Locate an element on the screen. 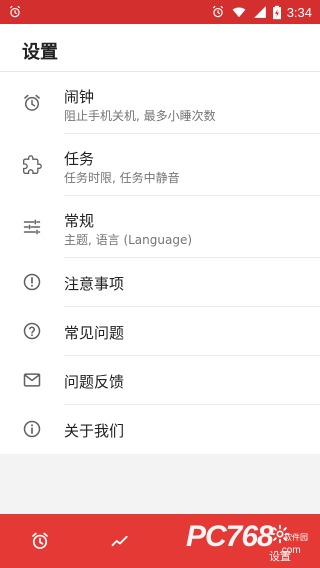 Image resolution: width=320 pixels, height=568 pixels. battery-charging-icon is located at coordinates (276, 12).